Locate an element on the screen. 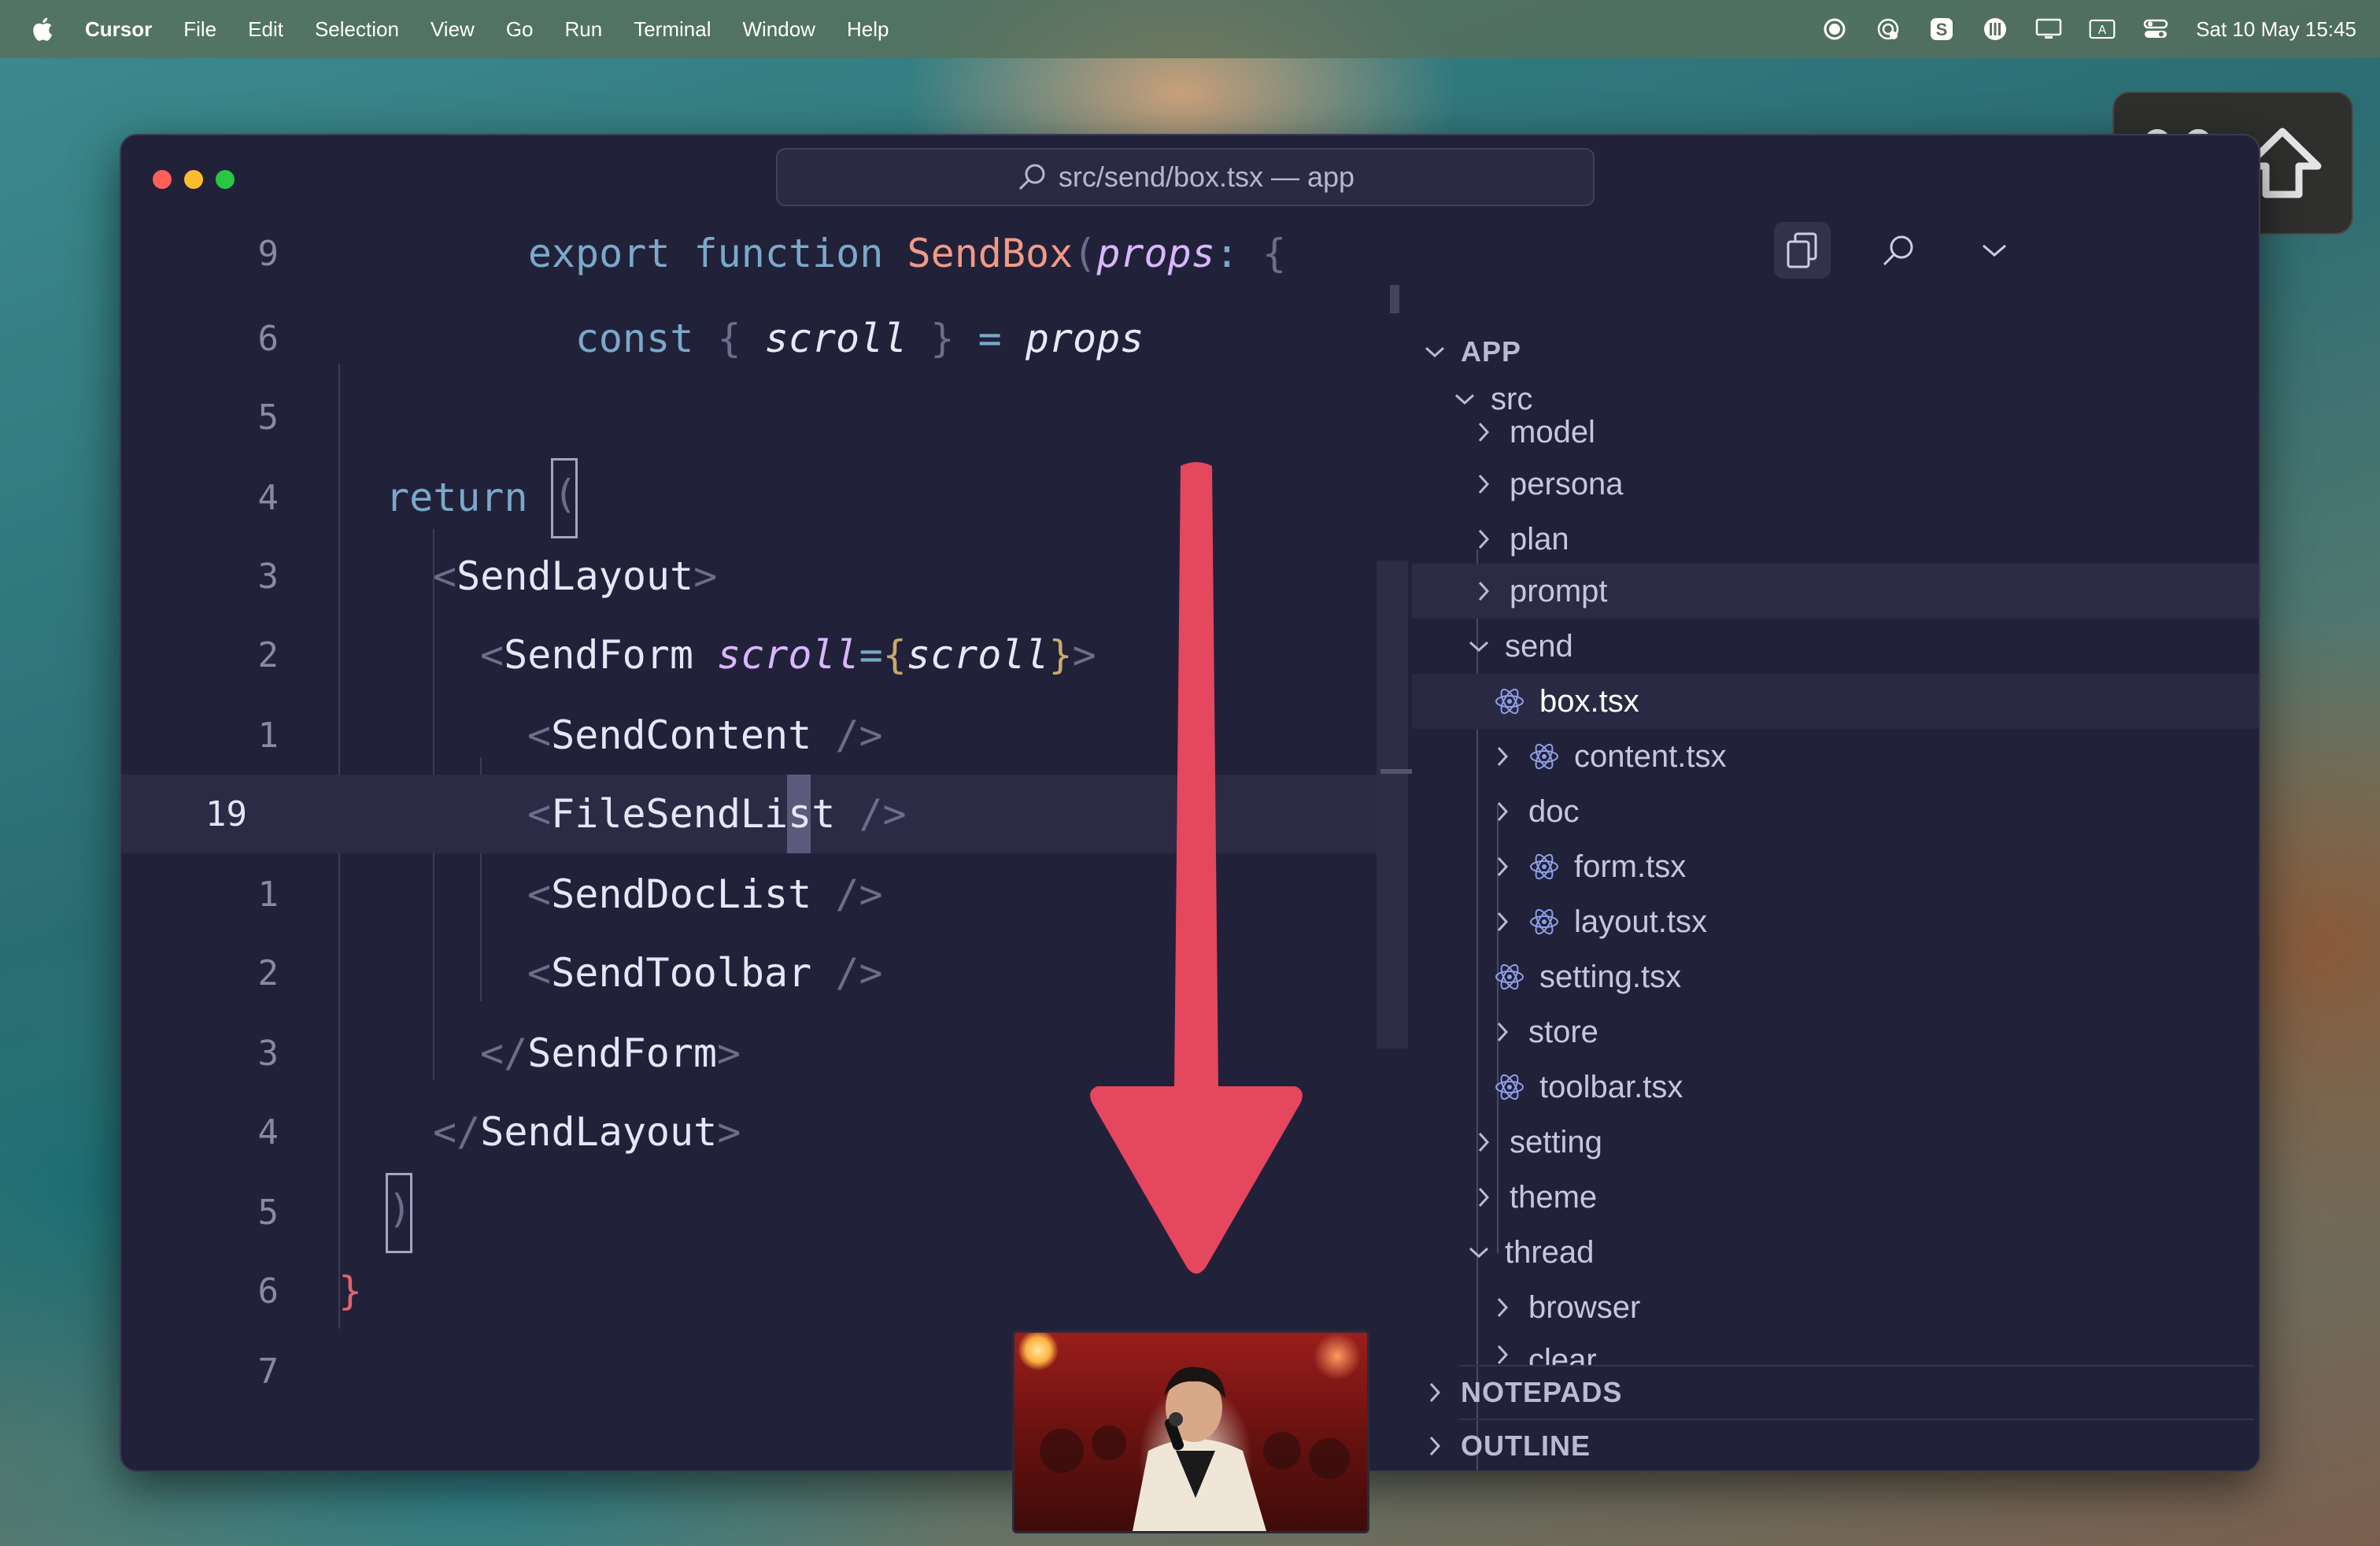 The height and width of the screenshot is (1546, 2380). bars-app-icon is located at coordinates (1996, 29).